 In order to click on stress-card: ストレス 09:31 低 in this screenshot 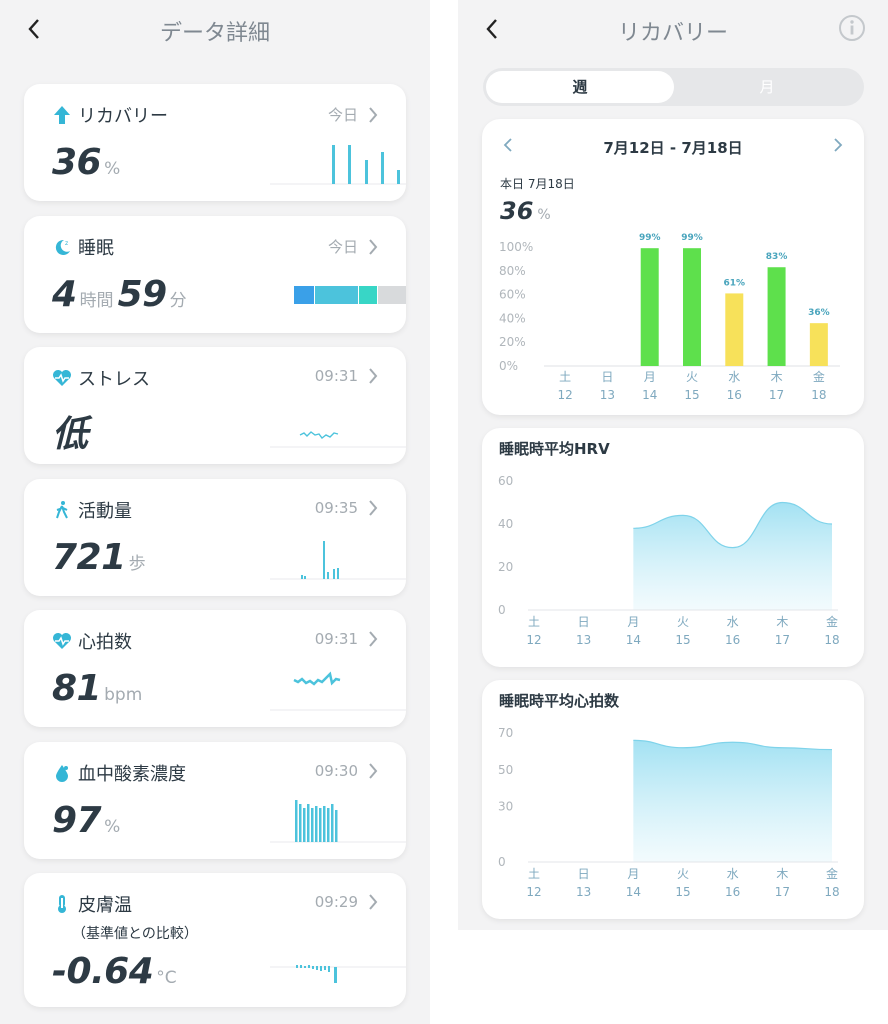, I will do `click(215, 405)`.